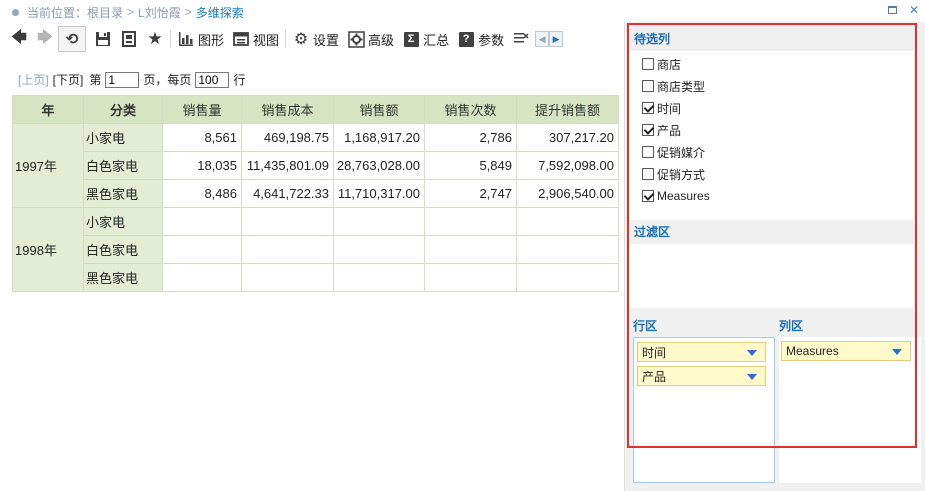 The width and height of the screenshot is (925, 491). Describe the element at coordinates (567, 109) in the screenshot. I see `column-header: 提升销售额` at that location.